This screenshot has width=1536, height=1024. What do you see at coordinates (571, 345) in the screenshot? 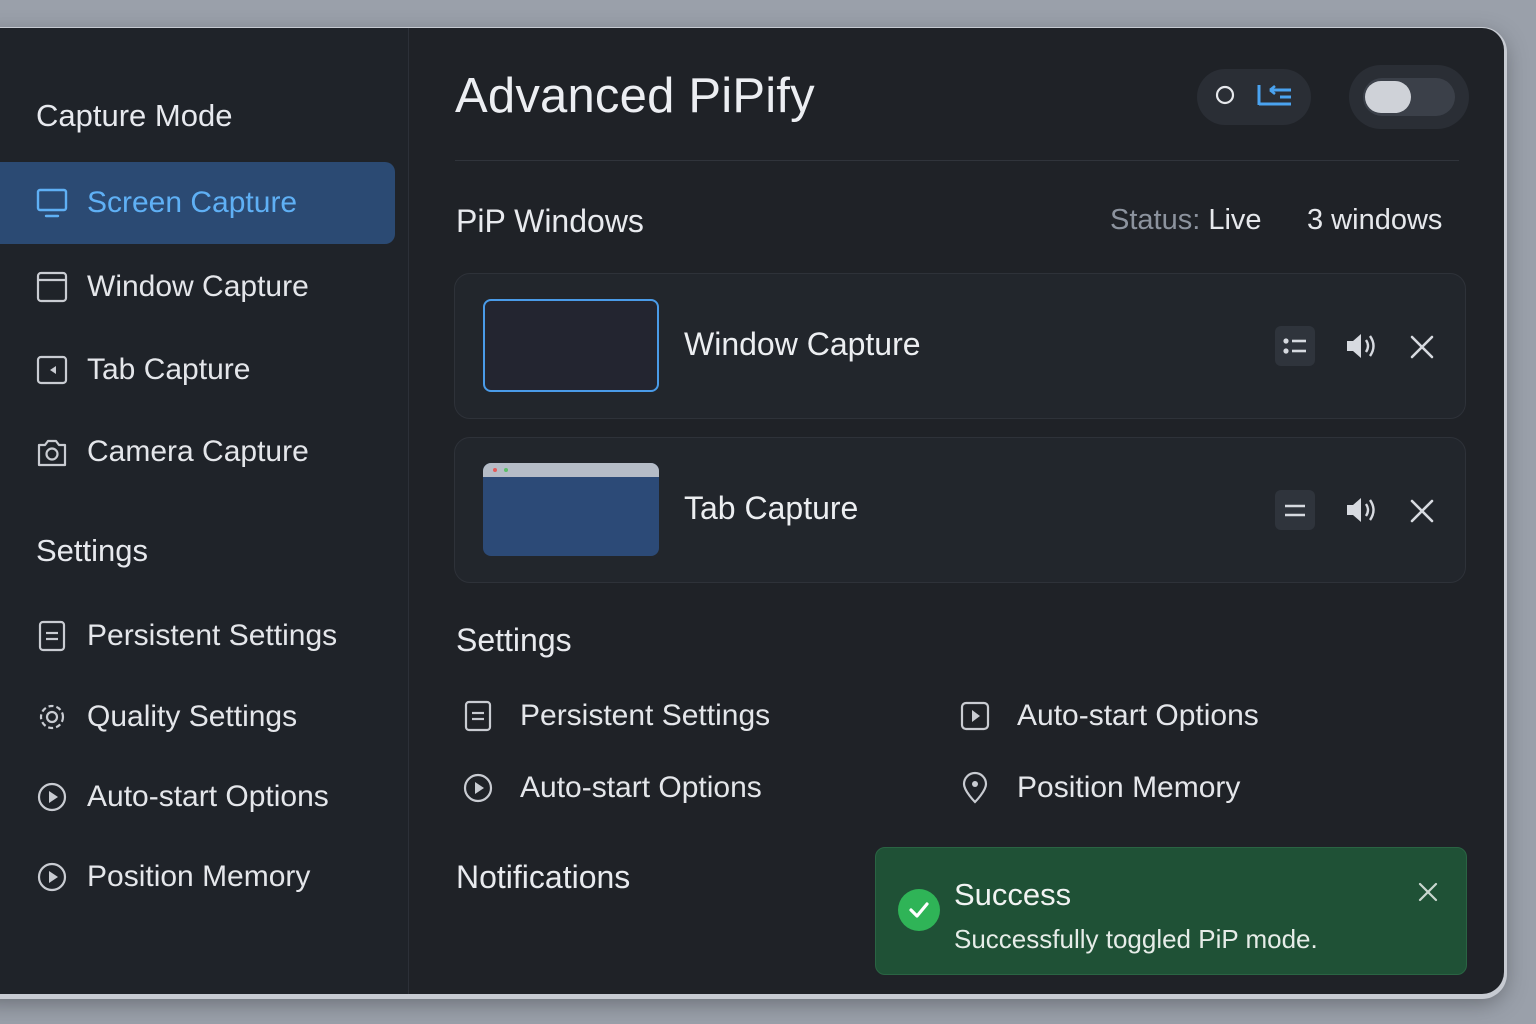
I see `window-thumbnail` at bounding box center [571, 345].